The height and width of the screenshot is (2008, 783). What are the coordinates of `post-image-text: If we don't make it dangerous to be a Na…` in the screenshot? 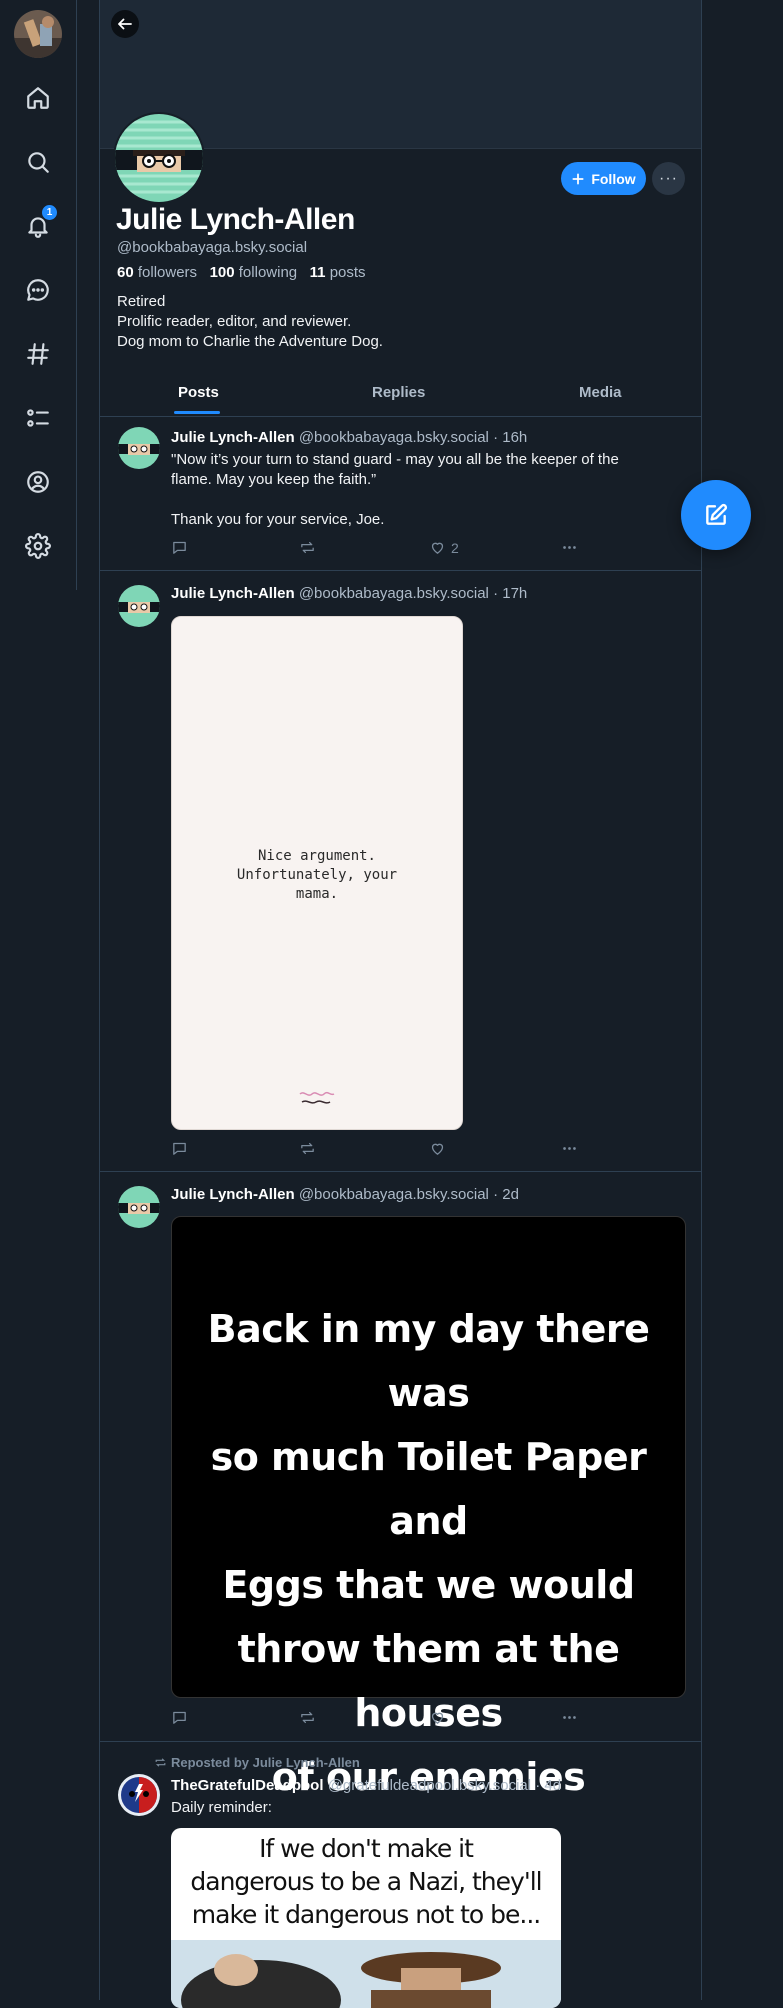 It's located at (366, 1881).